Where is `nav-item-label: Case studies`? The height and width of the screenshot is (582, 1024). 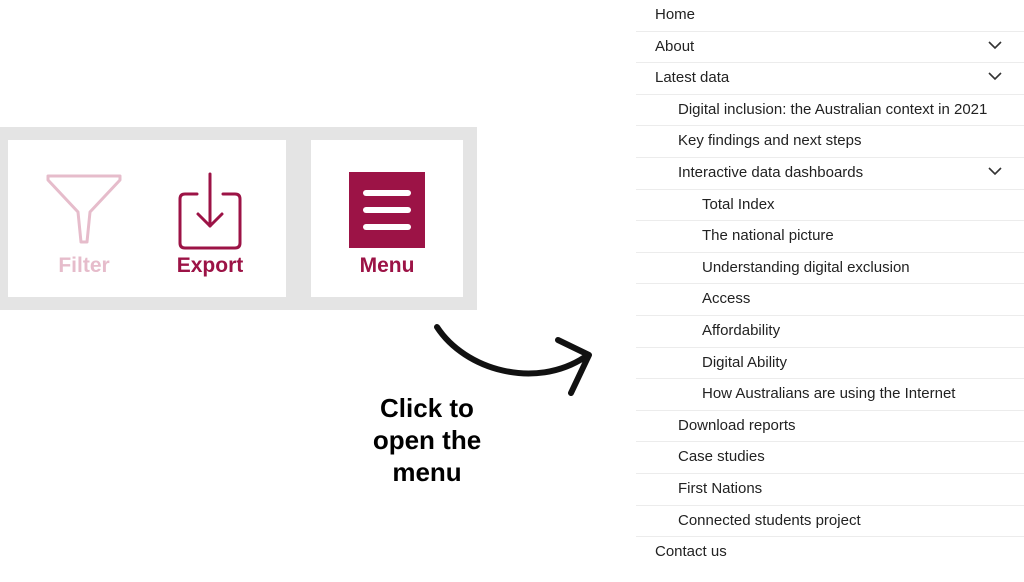 nav-item-label: Case studies is located at coordinates (721, 457).